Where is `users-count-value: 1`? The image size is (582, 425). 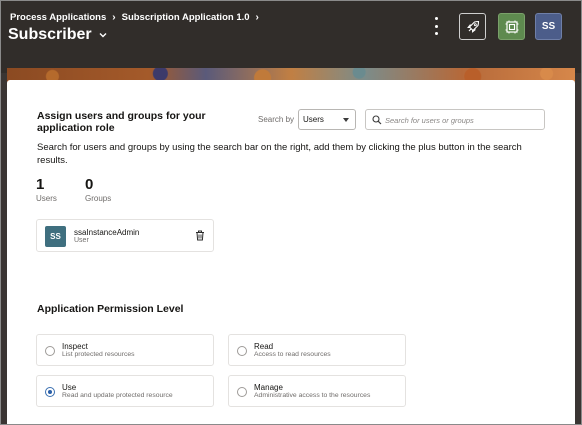 users-count-value: 1 is located at coordinates (40, 184).